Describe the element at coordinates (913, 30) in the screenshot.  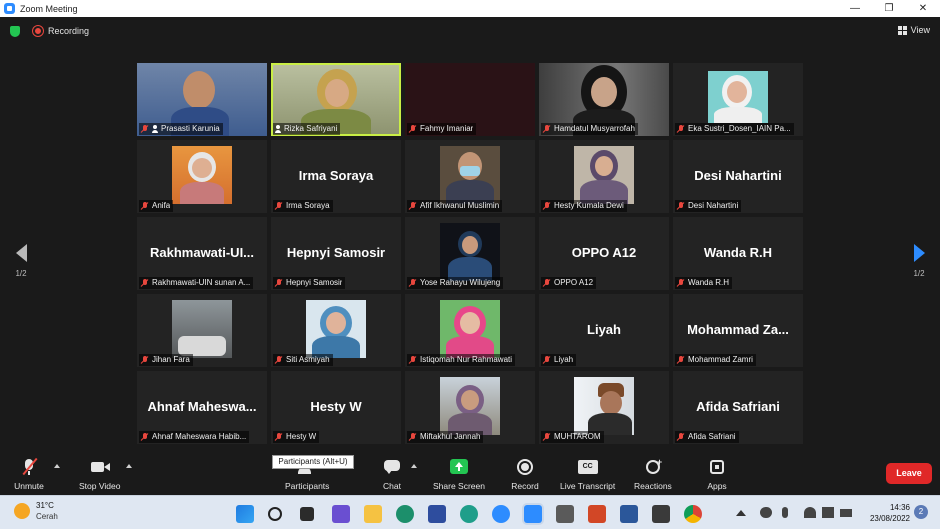
I see `view-button: View` at that location.